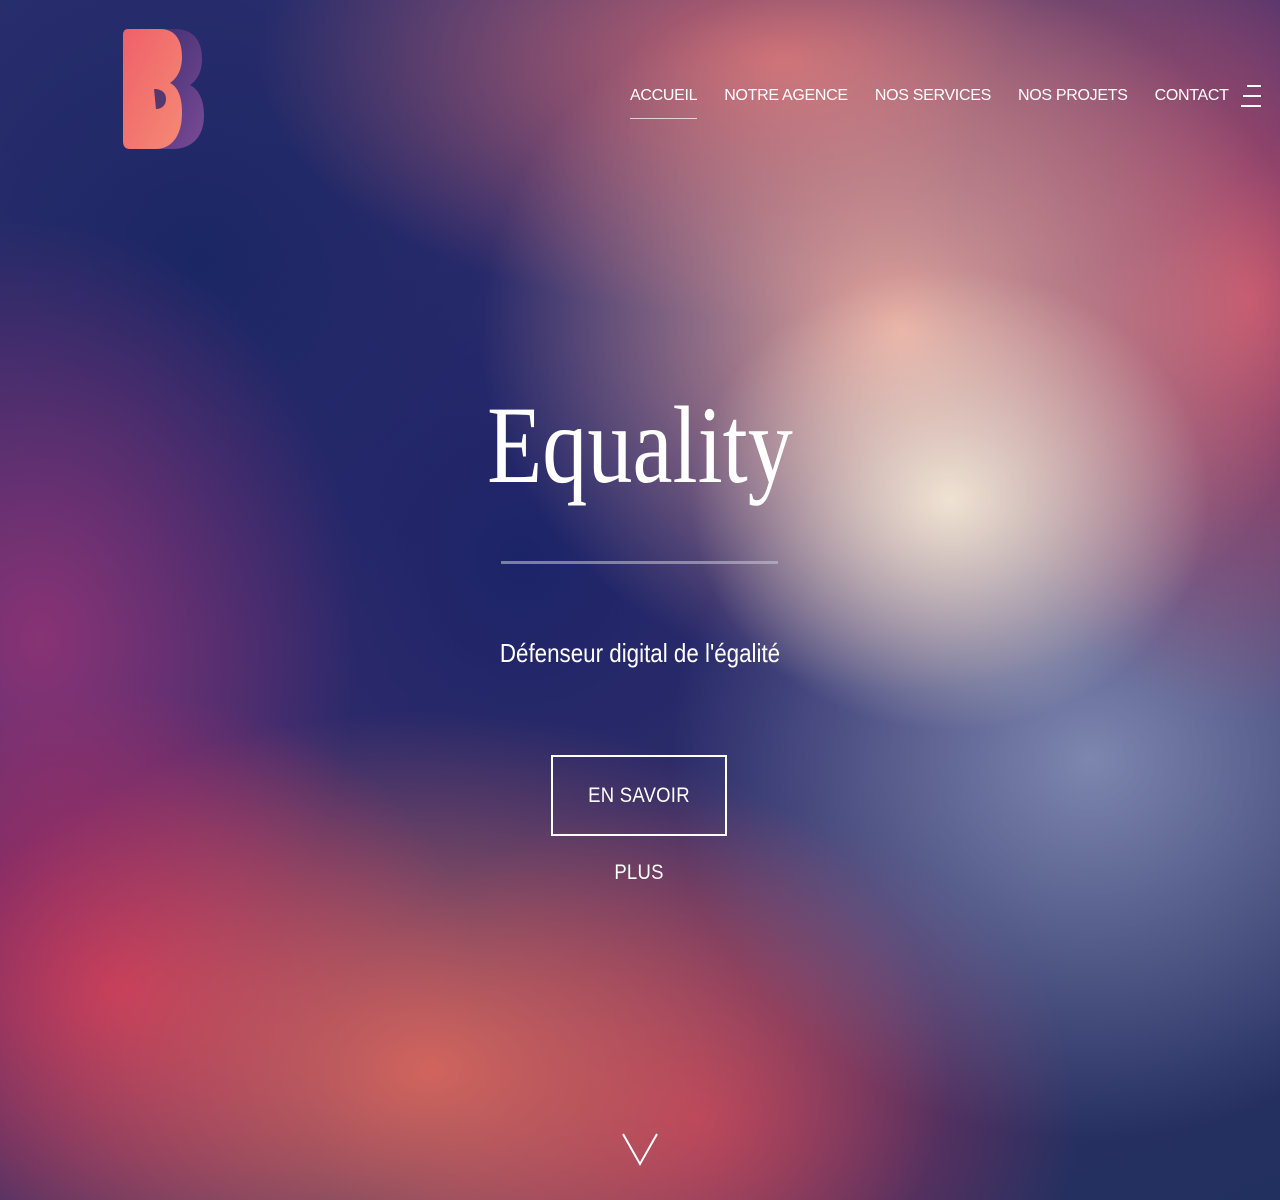  I want to click on nav-item-nos-services: NOS SERVICES, so click(933, 96).